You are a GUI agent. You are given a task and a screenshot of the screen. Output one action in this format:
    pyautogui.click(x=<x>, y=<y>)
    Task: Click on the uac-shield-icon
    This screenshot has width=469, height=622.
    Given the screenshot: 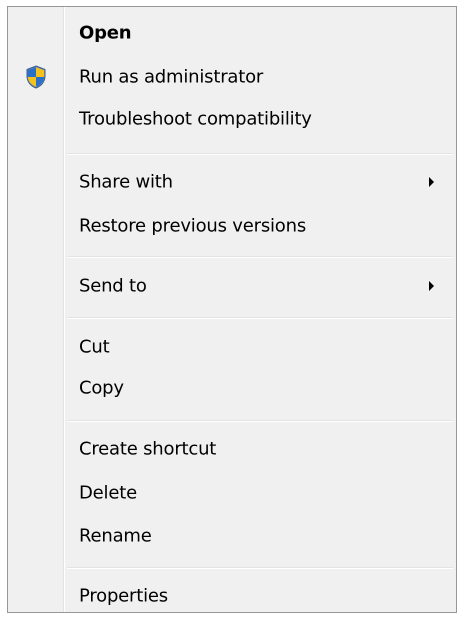 What is the action you would take?
    pyautogui.click(x=36, y=77)
    